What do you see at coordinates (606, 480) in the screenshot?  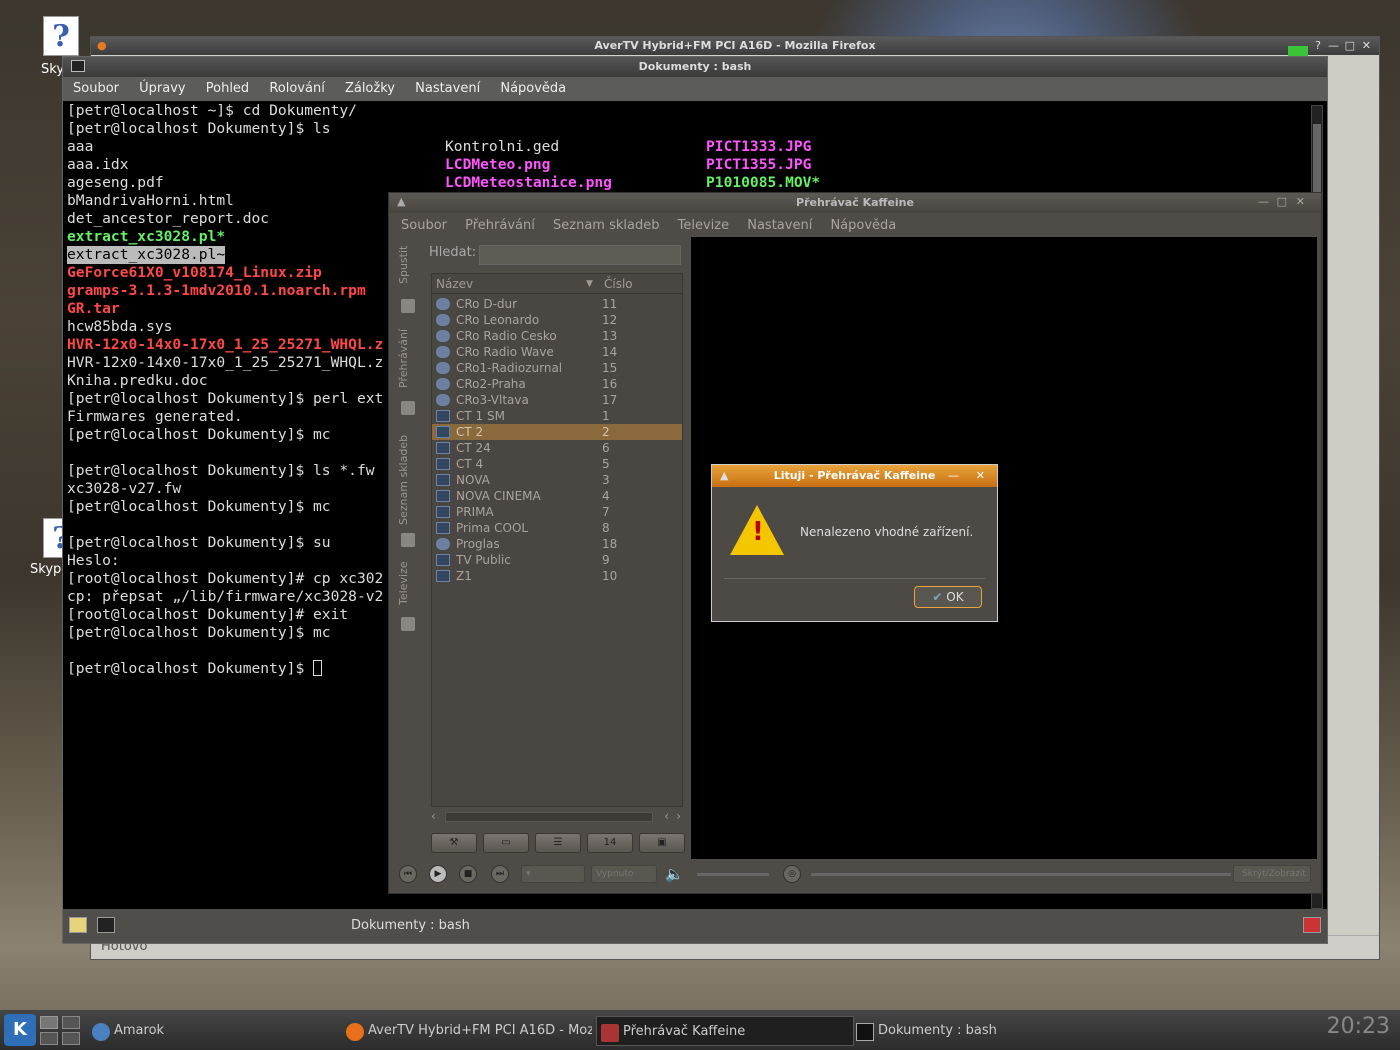 I see `channel-number: 3` at bounding box center [606, 480].